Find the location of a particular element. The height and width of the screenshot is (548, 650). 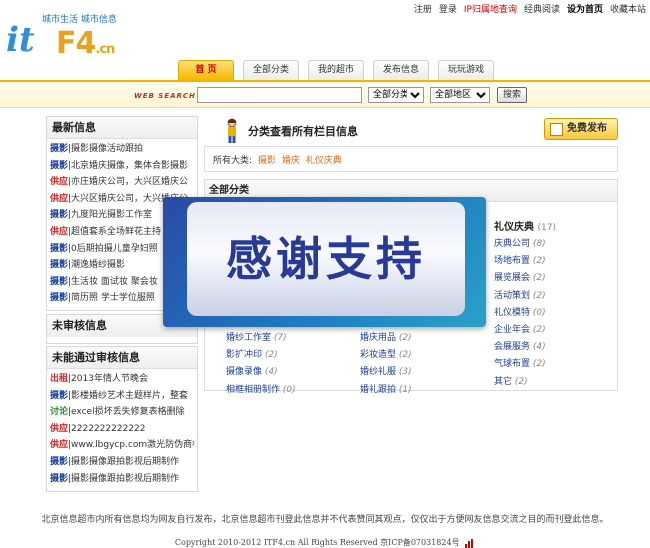

item-title: |超值套系全场鲜花主持 is located at coordinates (114, 232).